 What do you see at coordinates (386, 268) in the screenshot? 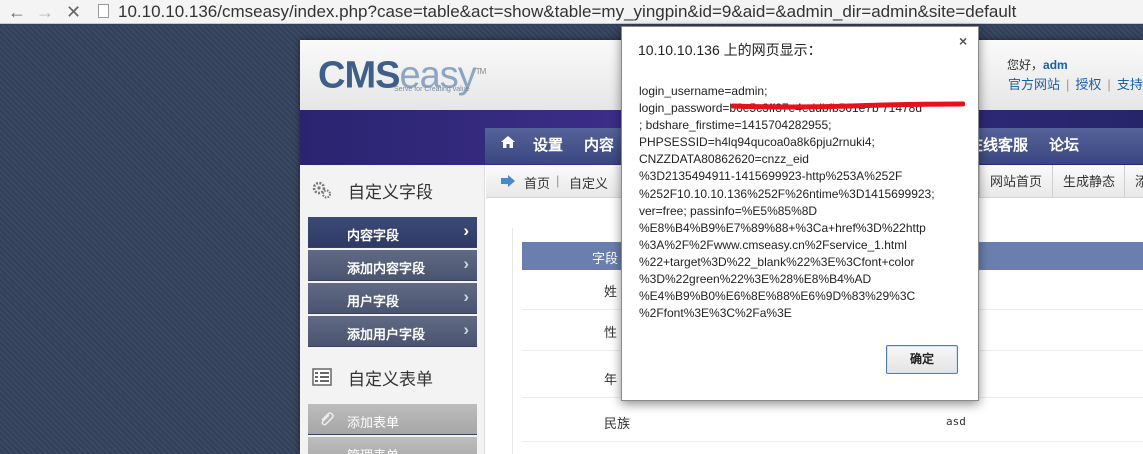
I see `sidebar-item-label: 添加内容字段` at bounding box center [386, 268].